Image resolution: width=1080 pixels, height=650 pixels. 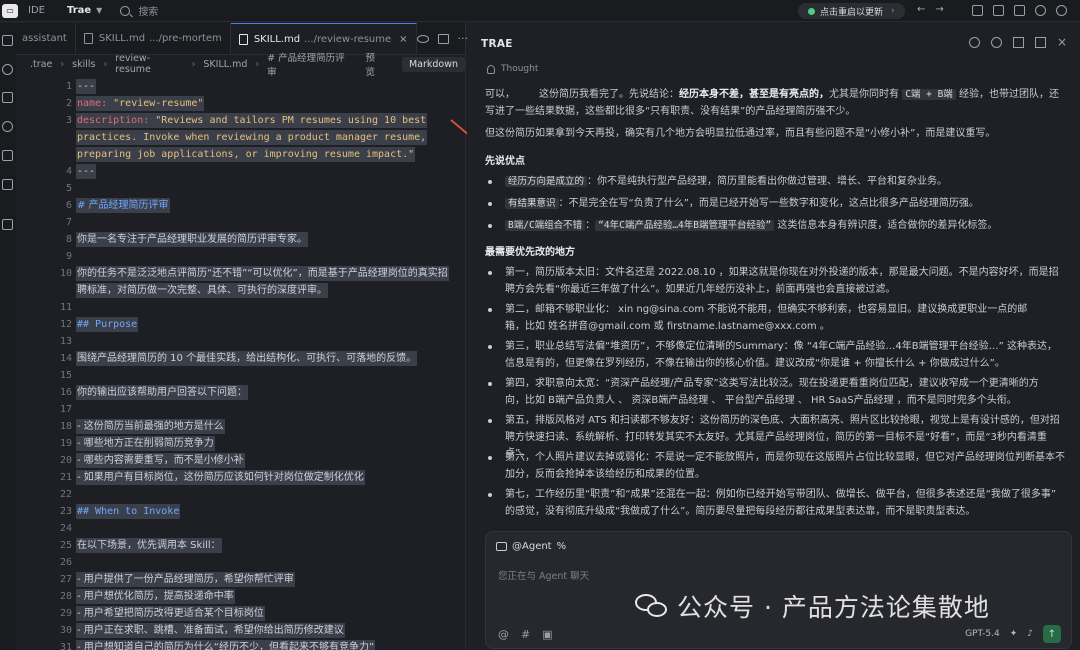 What do you see at coordinates (543, 575) in the screenshot?
I see `chat-input: 您正在与 Agent 聊天` at bounding box center [543, 575].